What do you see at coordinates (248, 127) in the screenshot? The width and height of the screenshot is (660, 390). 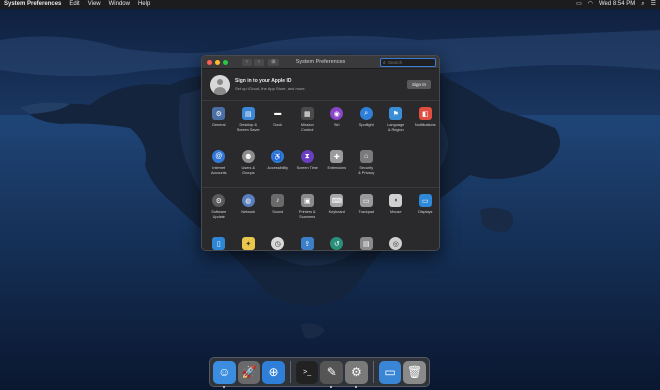 I see `pref-label: Desktop & Screen Saver` at bounding box center [248, 127].